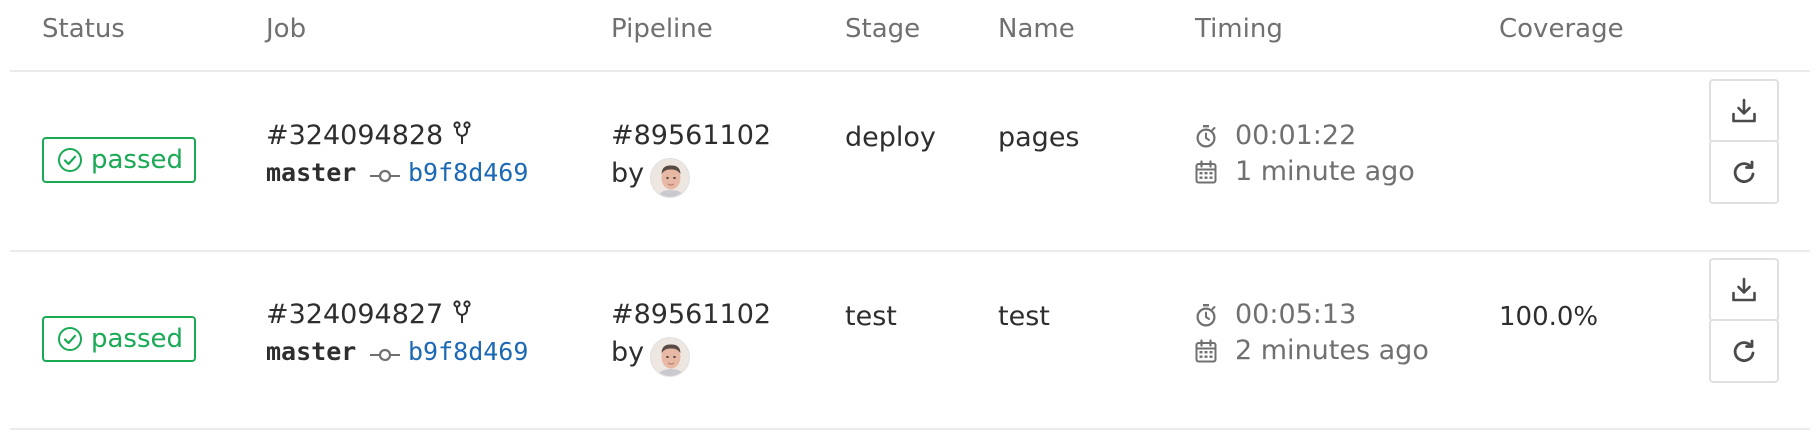  I want to click on job-name-label: pages, so click(1039, 137).